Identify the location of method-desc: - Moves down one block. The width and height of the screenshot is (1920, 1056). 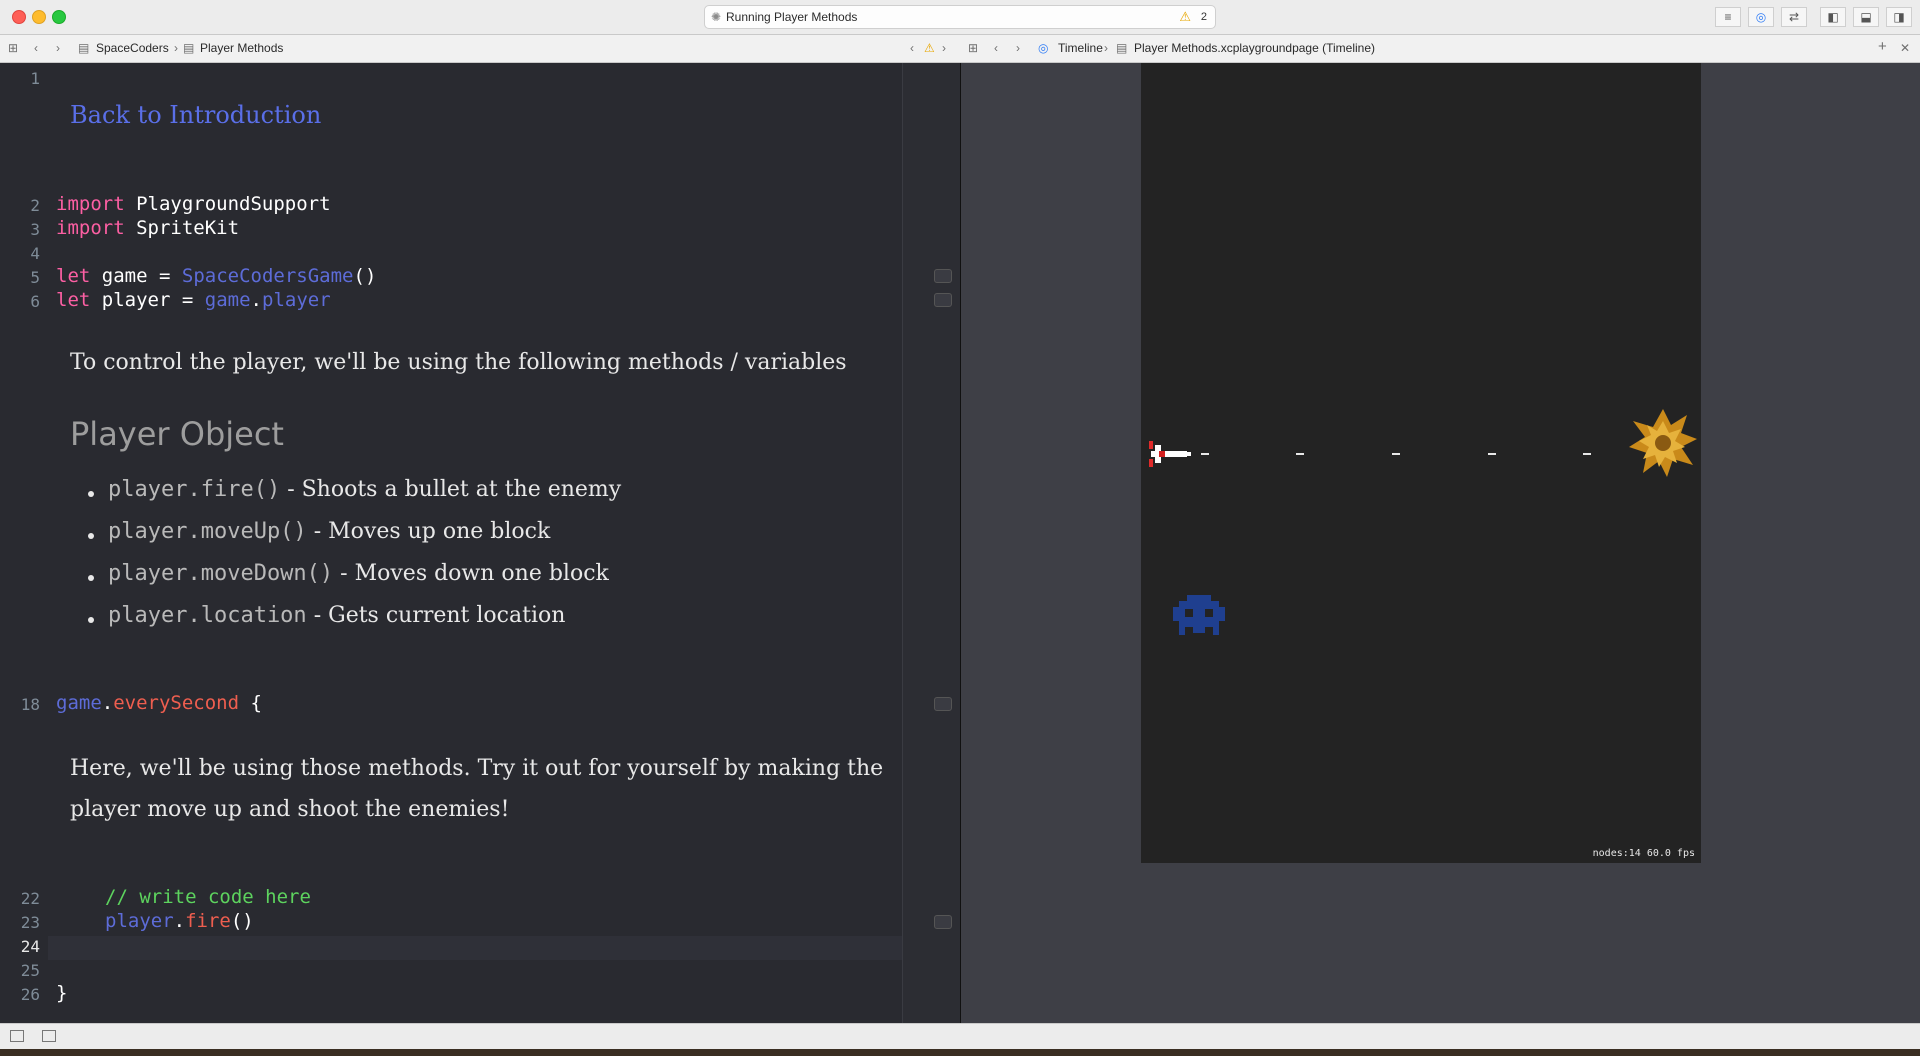
(474, 573).